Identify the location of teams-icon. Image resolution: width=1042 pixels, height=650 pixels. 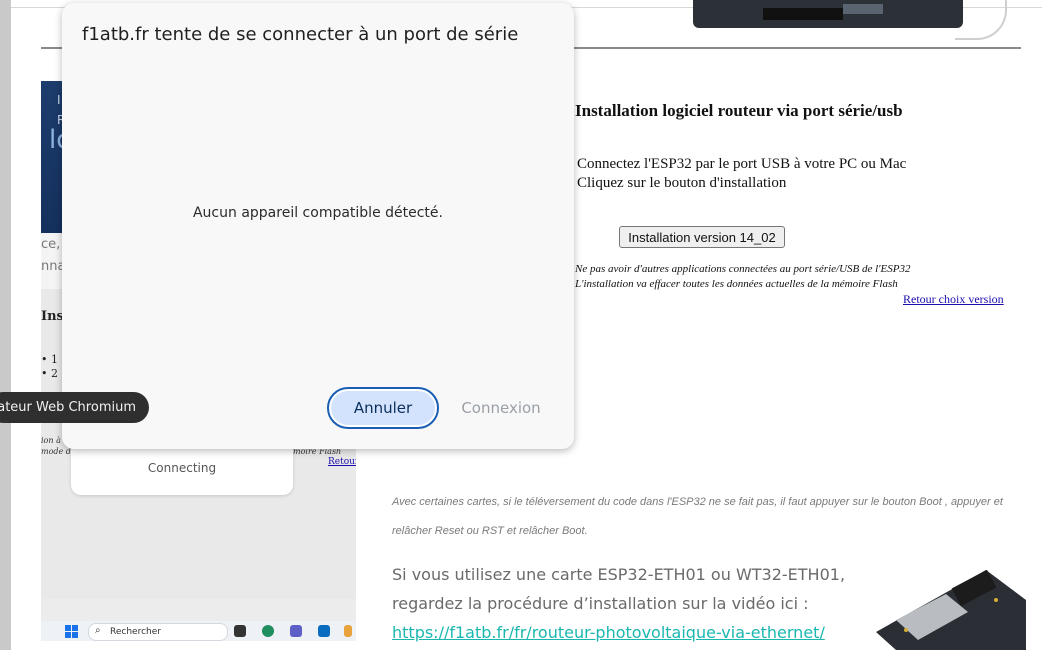
(296, 631).